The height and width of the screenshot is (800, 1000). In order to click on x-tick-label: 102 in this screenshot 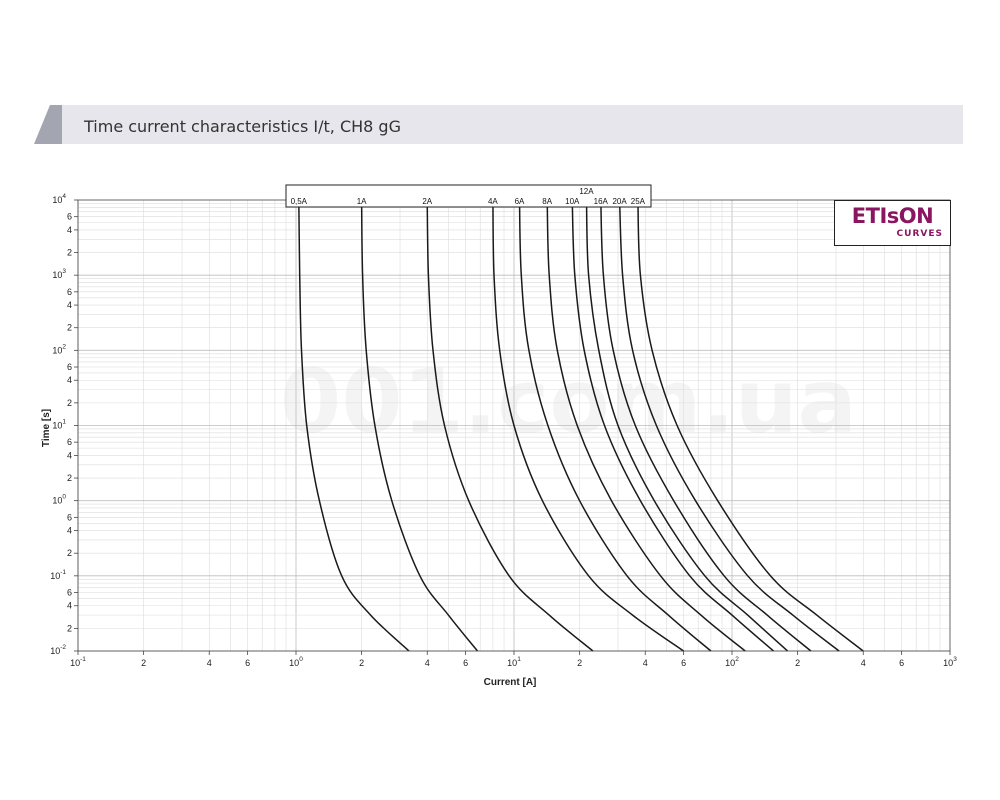, I will do `click(732, 662)`.